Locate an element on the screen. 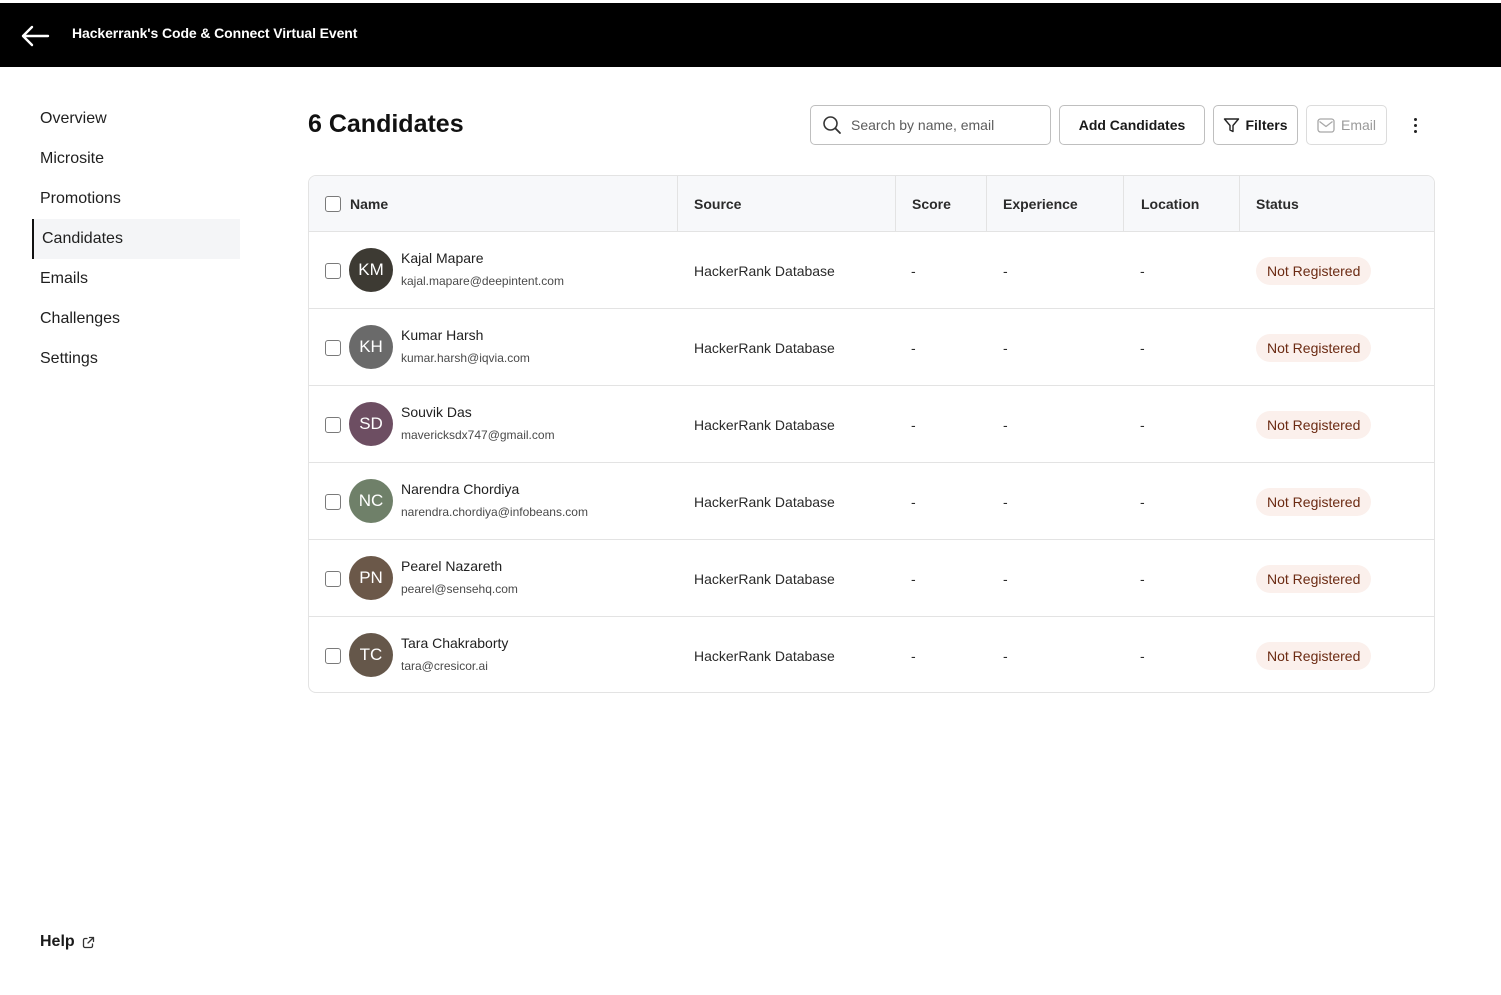 Image resolution: width=1501 pixels, height=995 pixels. add-candidates-button: Add Candidates is located at coordinates (1132, 125).